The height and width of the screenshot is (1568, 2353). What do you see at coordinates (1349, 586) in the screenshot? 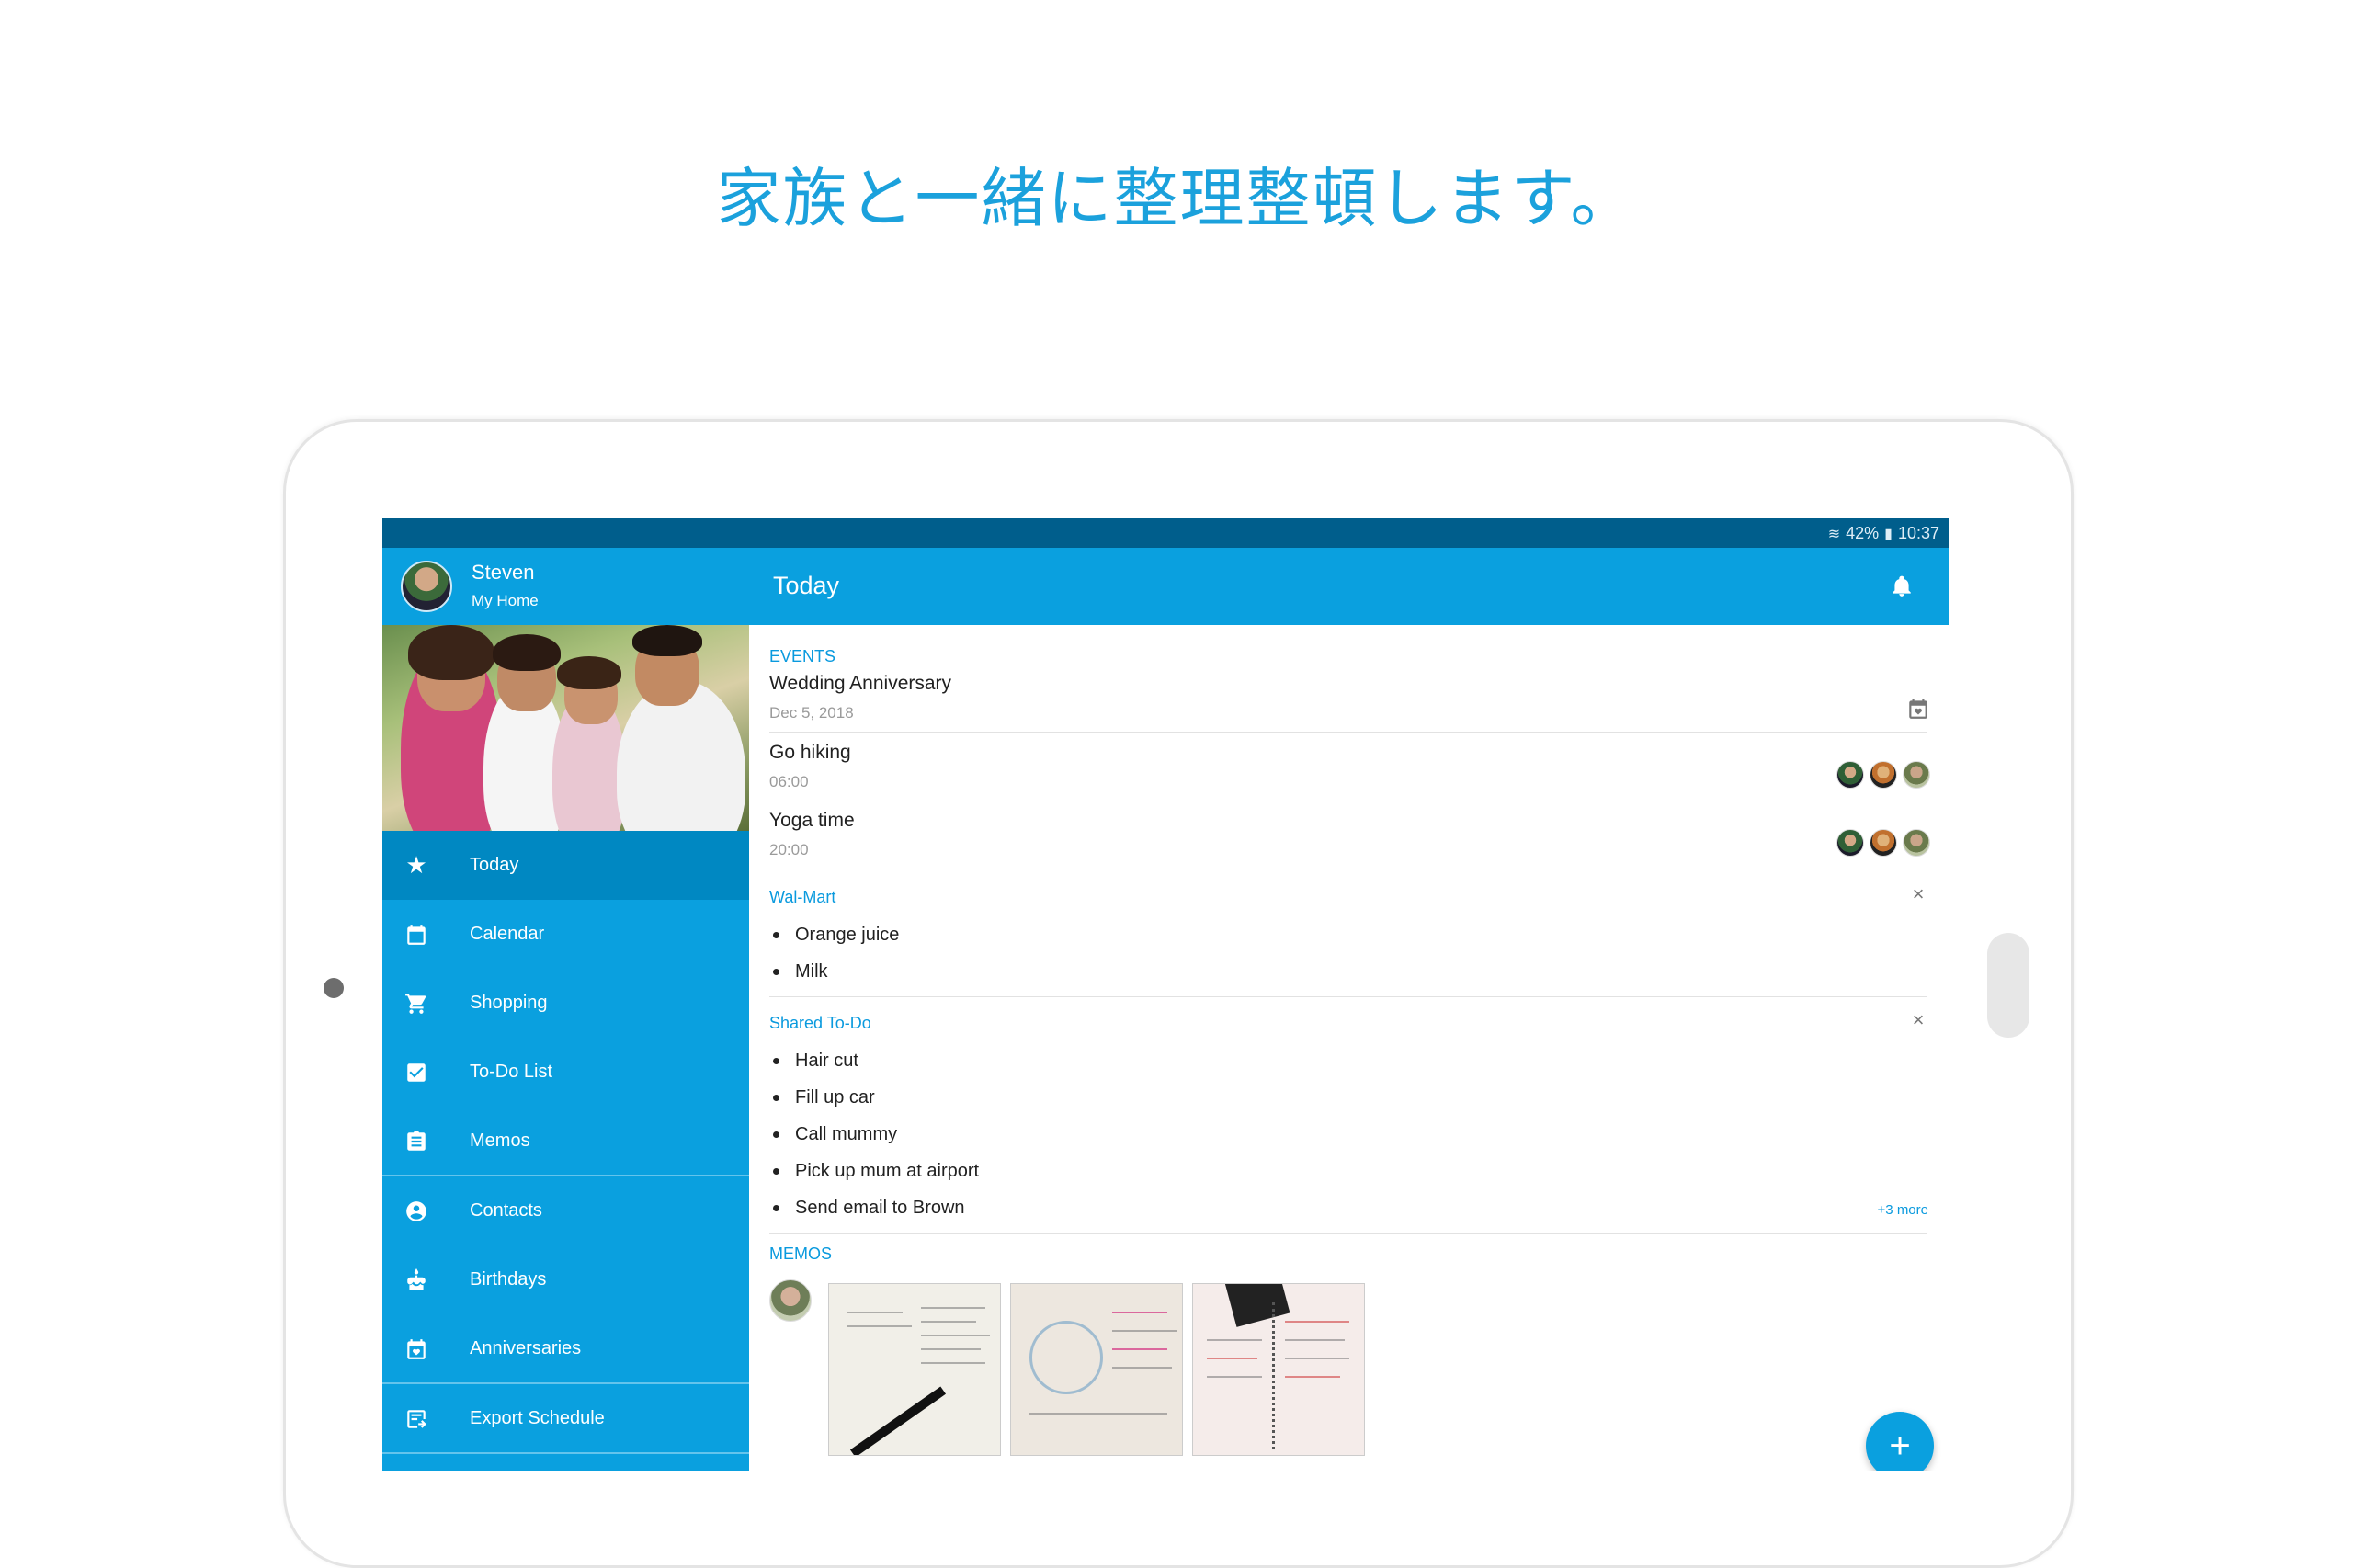
I see `app-toolbar: Today` at bounding box center [1349, 586].